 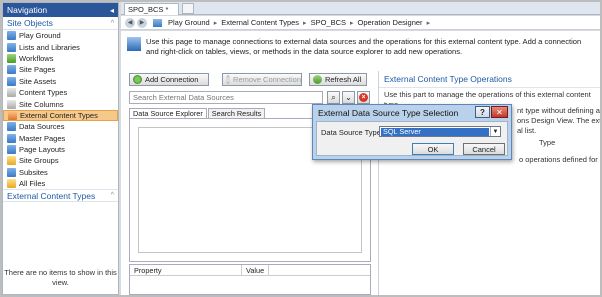 What do you see at coordinates (250, 279) in the screenshot?
I see `properties-grid: Property Value` at bounding box center [250, 279].